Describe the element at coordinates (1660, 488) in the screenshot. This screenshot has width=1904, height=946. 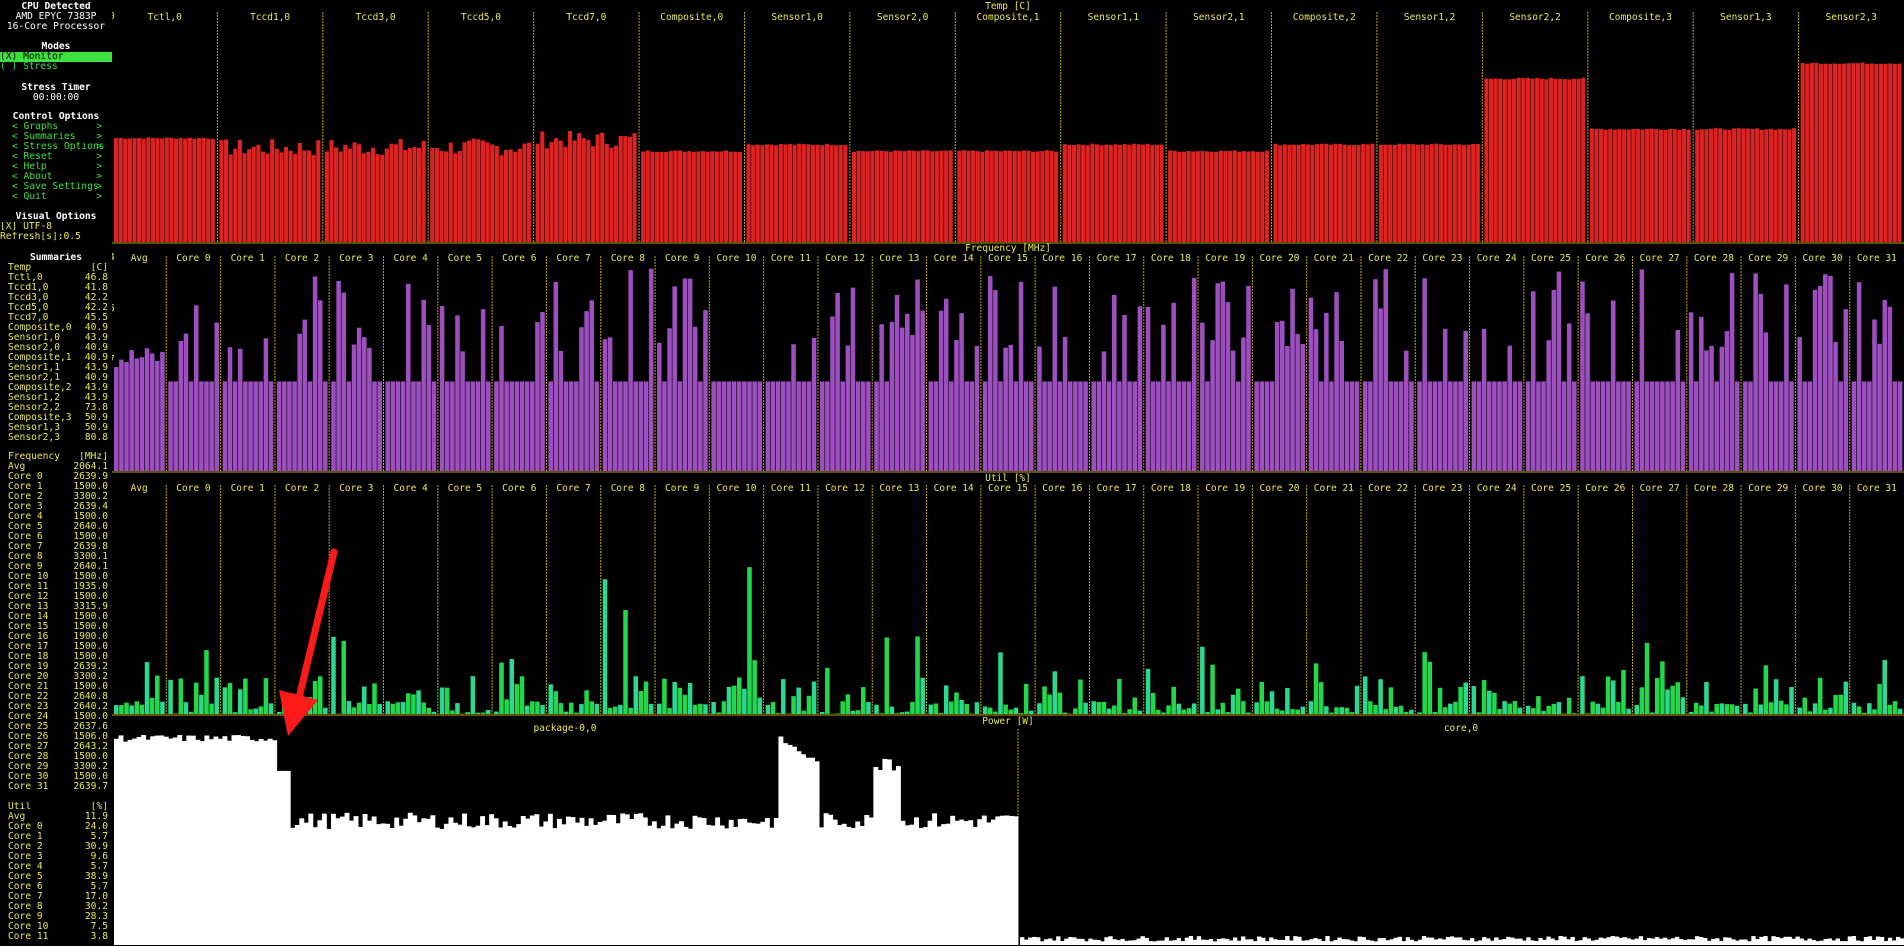
I see `util-panel-label: Core 27` at that location.